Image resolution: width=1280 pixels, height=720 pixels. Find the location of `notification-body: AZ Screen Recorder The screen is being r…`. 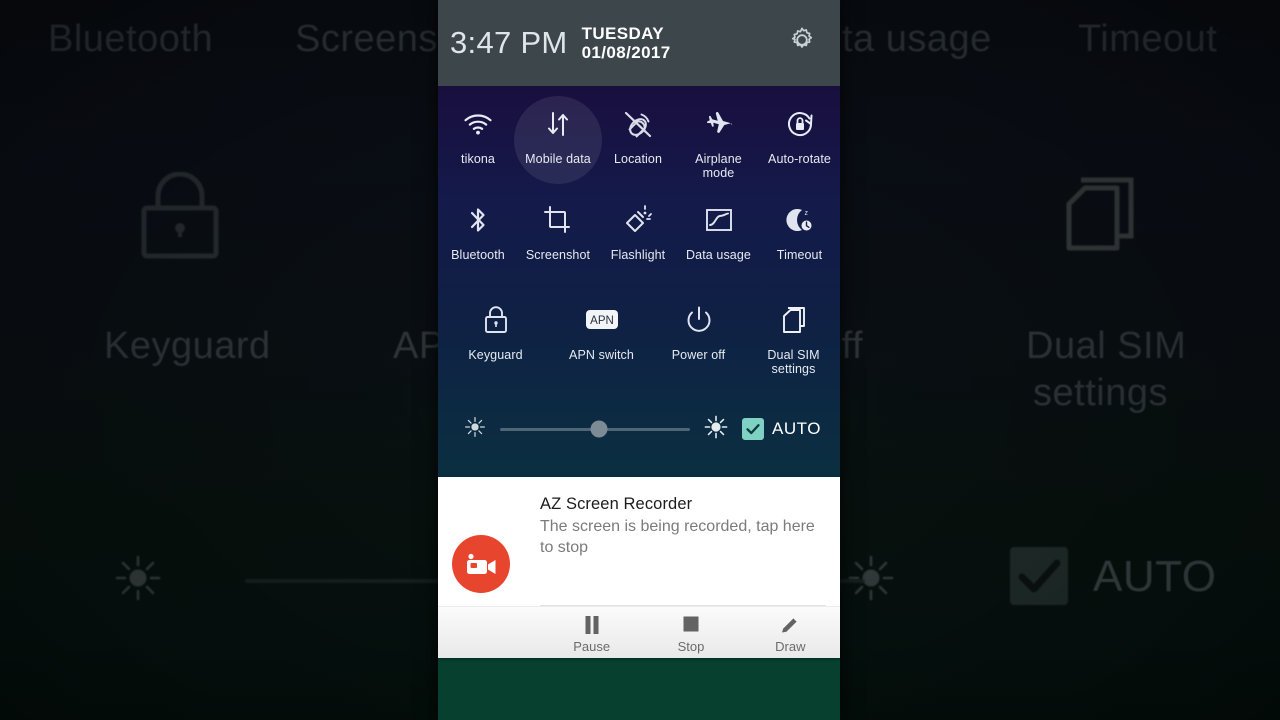

notification-body: AZ Screen Recorder The screen is being r… is located at coordinates (639, 535).